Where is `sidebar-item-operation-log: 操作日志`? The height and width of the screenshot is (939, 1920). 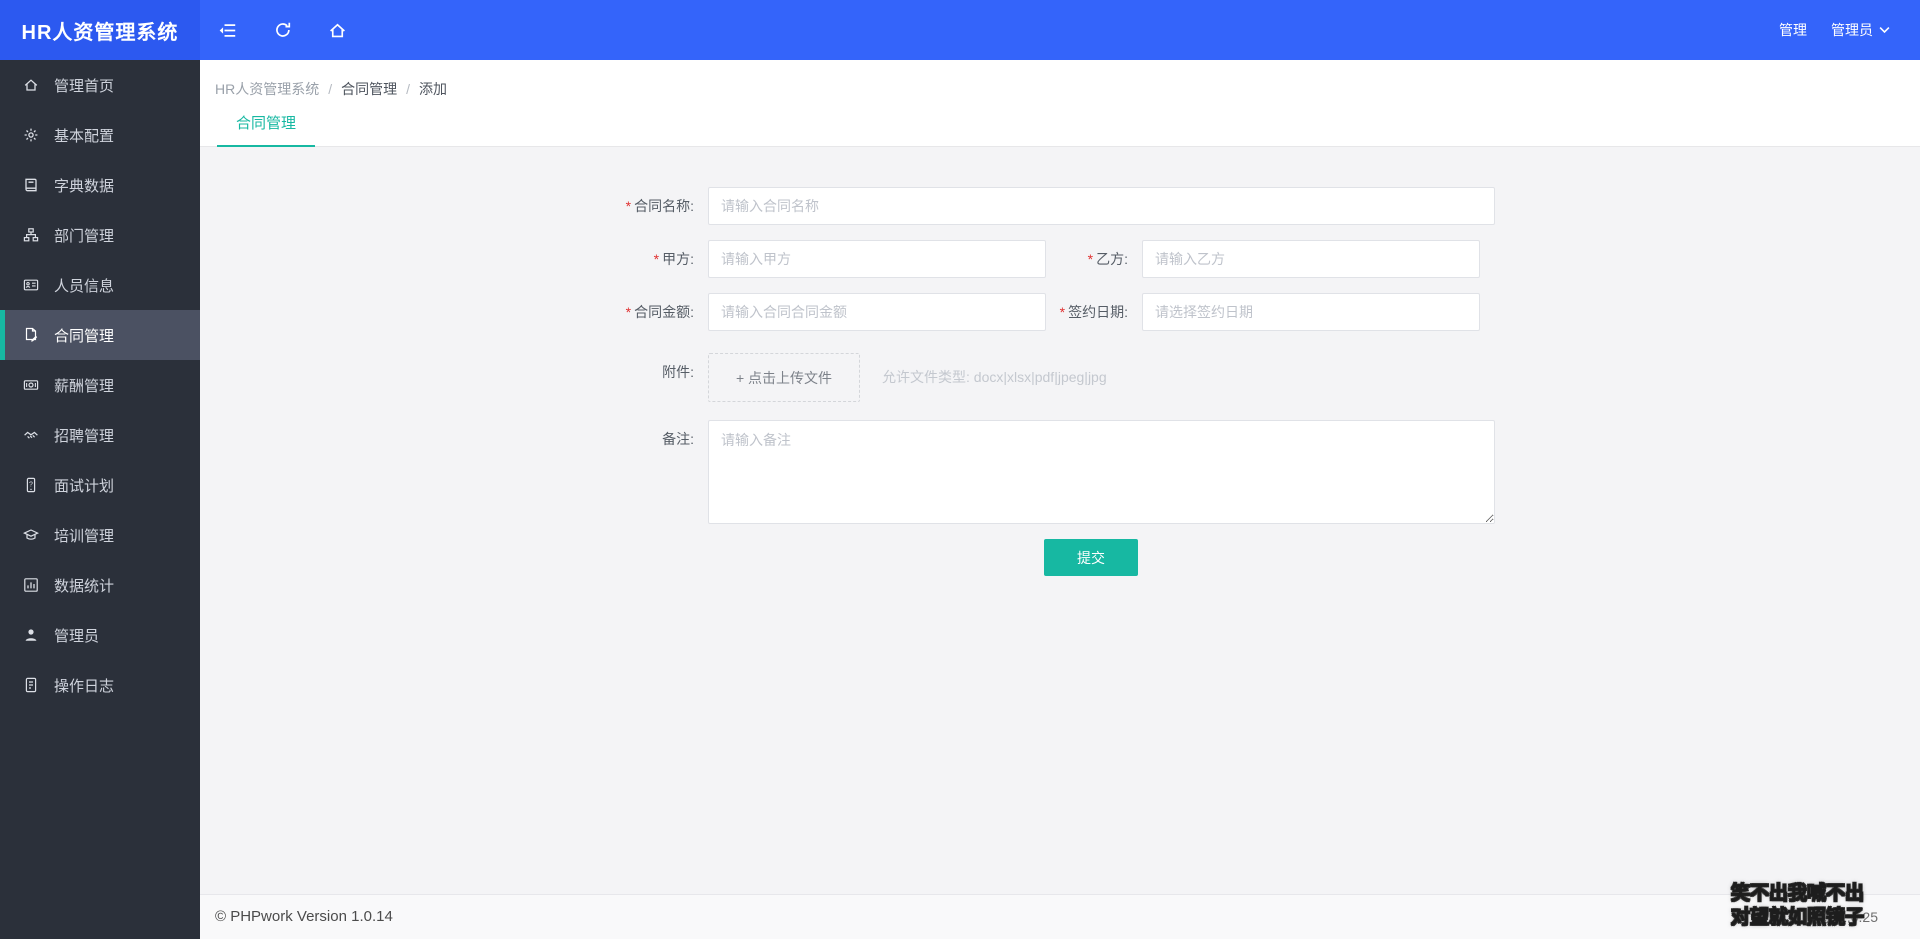
sidebar-item-operation-log: 操作日志 is located at coordinates (100, 685).